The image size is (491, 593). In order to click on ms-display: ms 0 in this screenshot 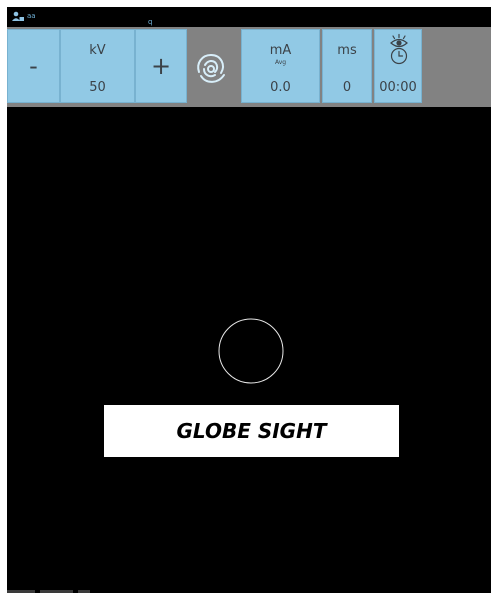, I will do `click(347, 66)`.